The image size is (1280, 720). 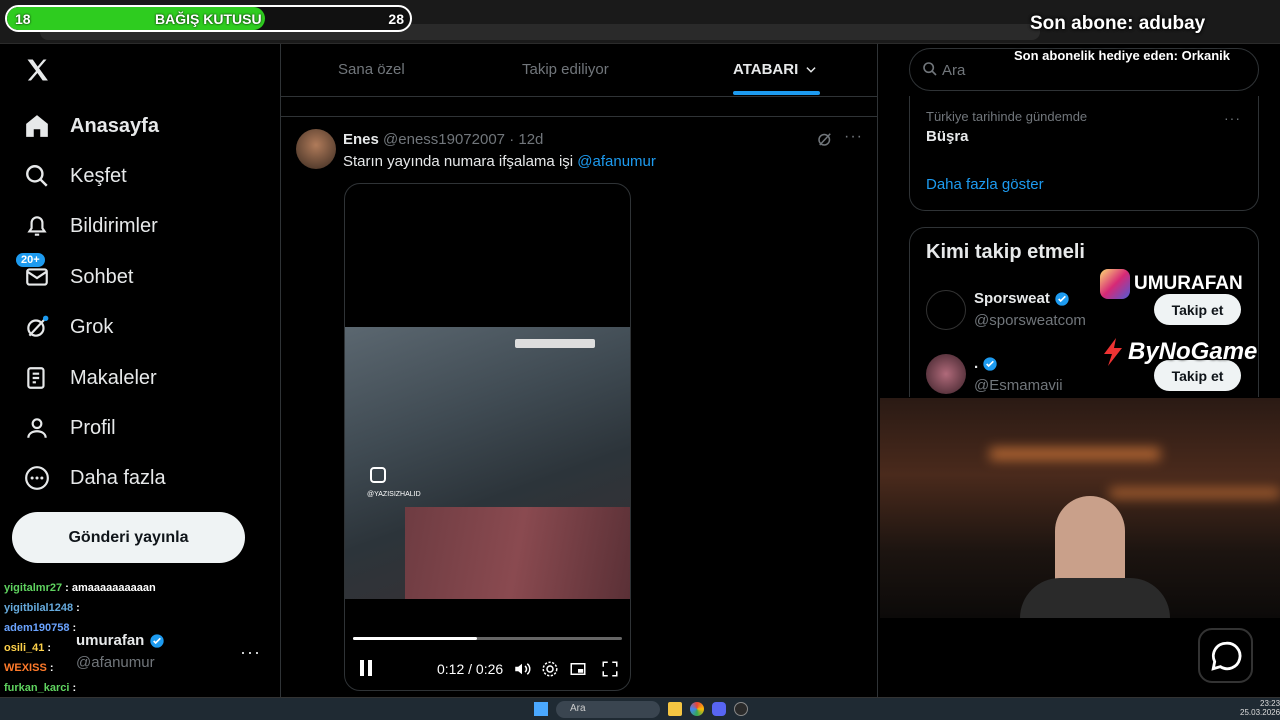 I want to click on tab-label: ATABARI, so click(x=766, y=69).